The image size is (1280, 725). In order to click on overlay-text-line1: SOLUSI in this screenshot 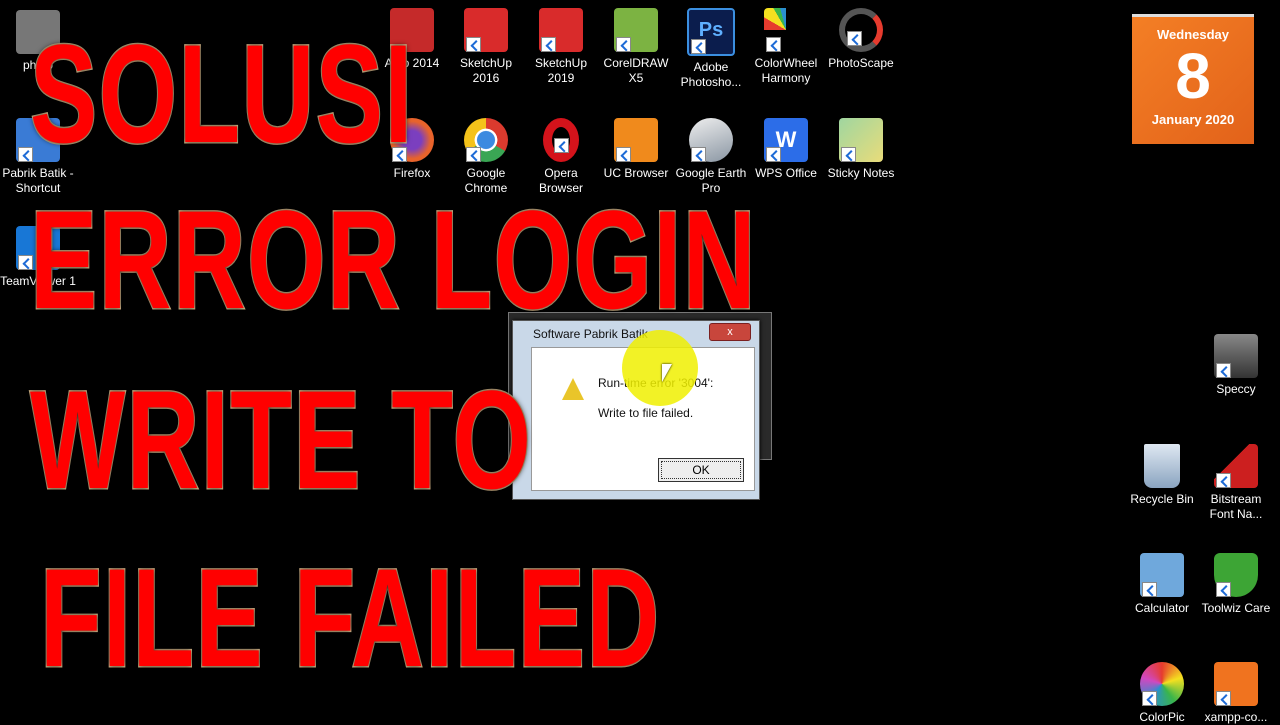, I will do `click(221, 93)`.